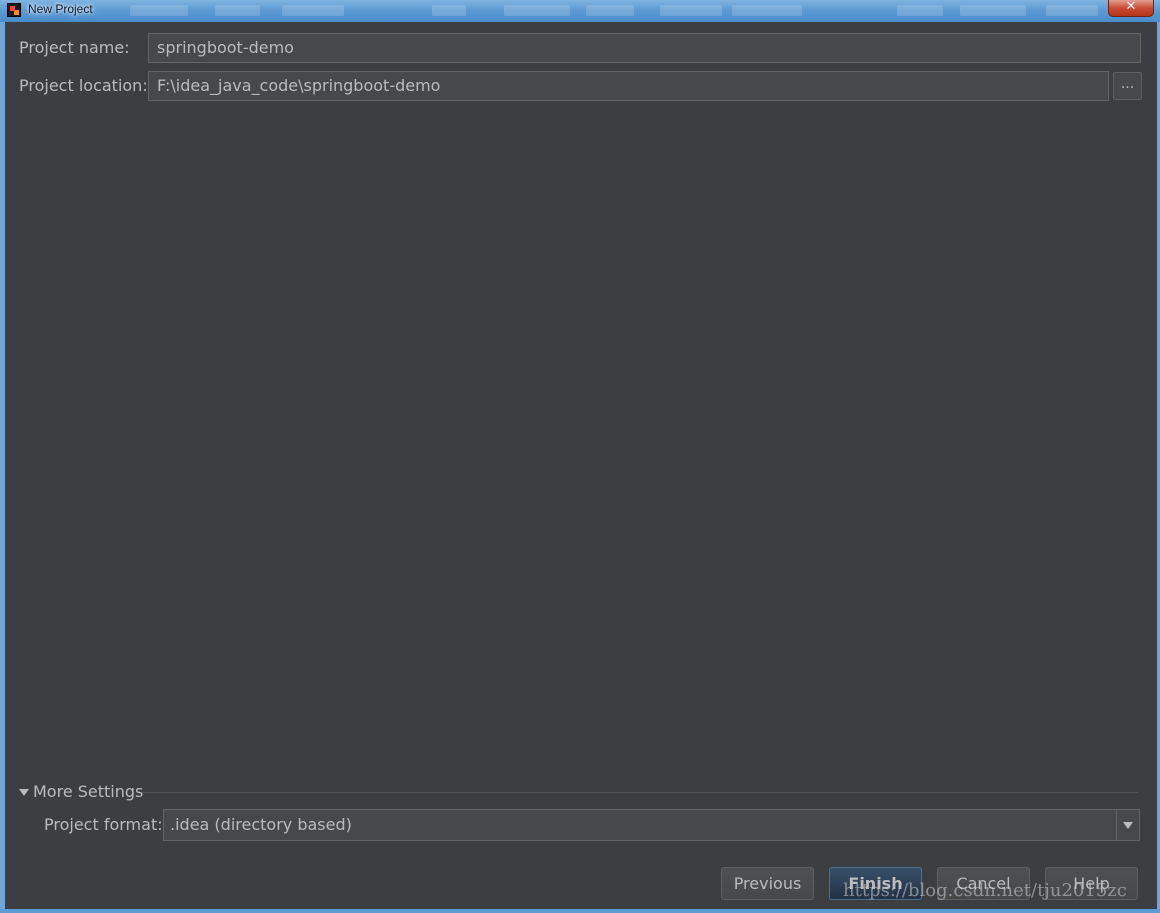  I want to click on previous-button: Previous, so click(767, 883).